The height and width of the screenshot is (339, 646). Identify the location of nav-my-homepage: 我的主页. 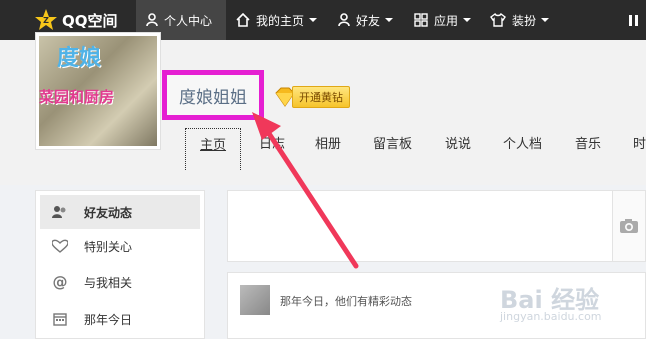
(277, 20).